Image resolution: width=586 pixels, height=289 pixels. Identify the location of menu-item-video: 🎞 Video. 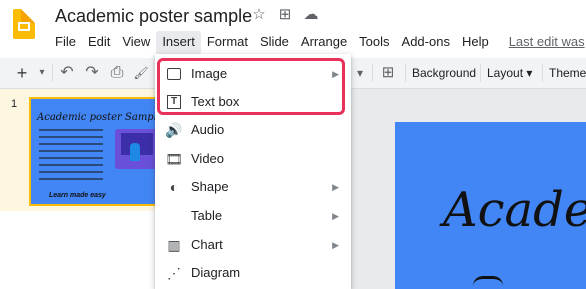
(253, 159).